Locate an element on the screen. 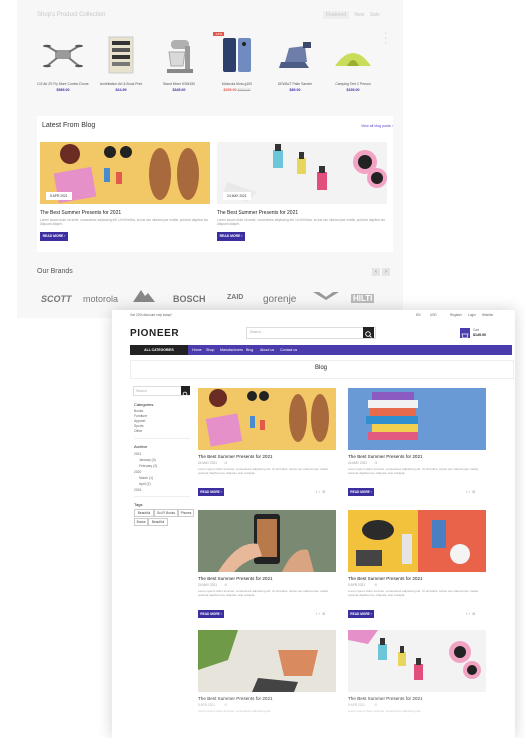 The height and width of the screenshot is (738, 525). product-card: DEWALT Palm Sander $89.00 is located at coordinates (295, 64).